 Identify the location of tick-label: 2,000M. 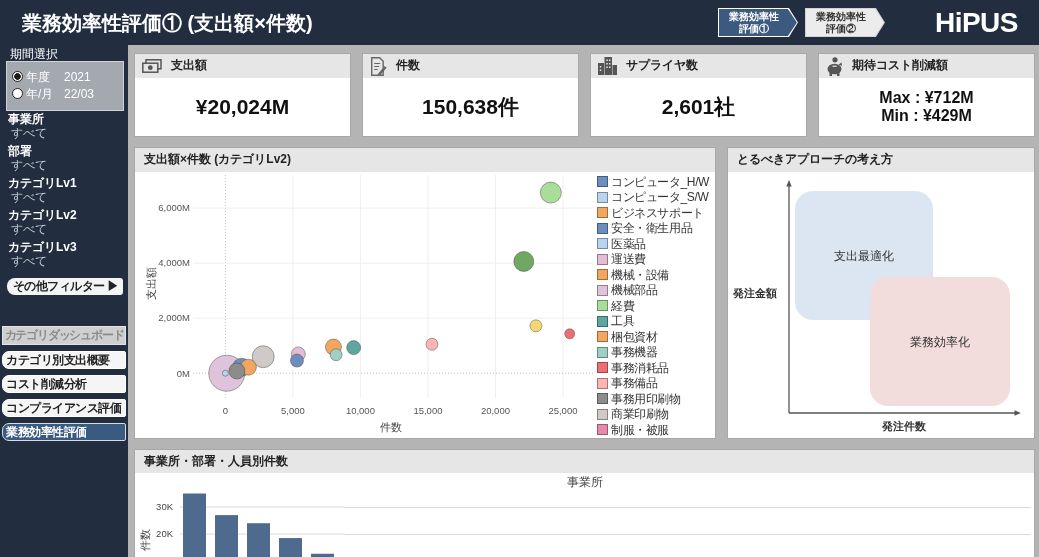
(174, 318).